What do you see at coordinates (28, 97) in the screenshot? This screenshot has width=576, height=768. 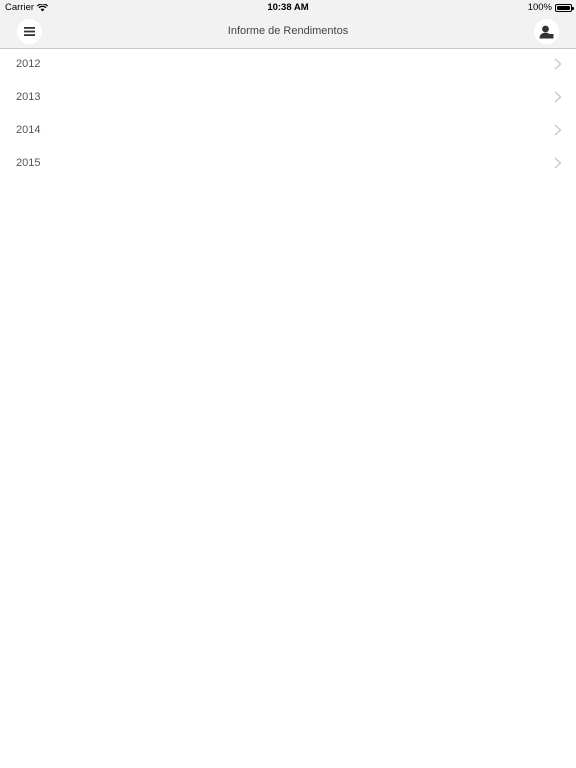 I see `year-label: 2013` at bounding box center [28, 97].